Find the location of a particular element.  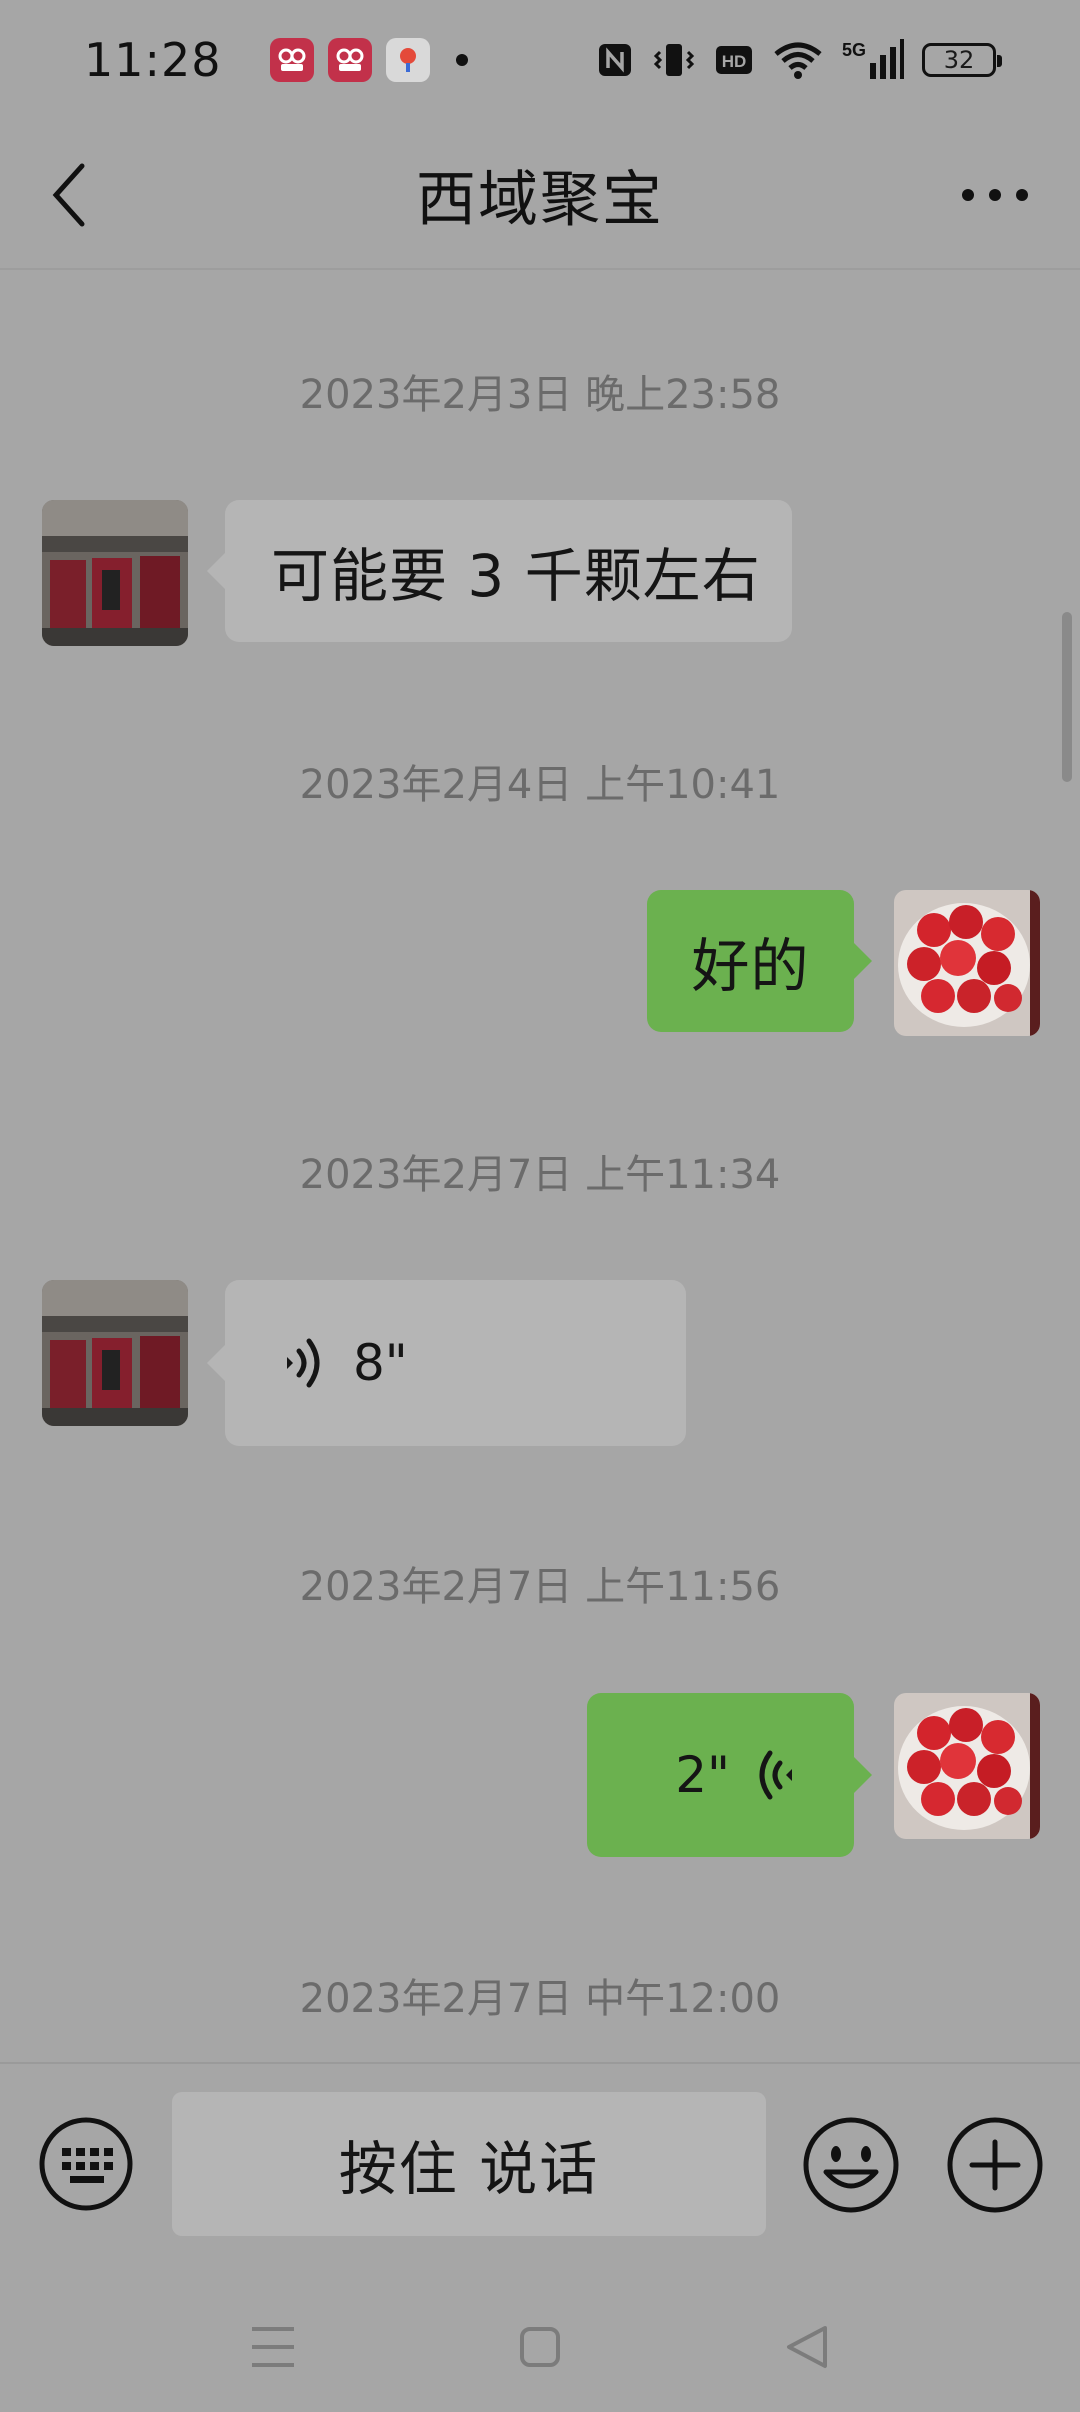

system-navigation-bar is located at coordinates (540, 2347).